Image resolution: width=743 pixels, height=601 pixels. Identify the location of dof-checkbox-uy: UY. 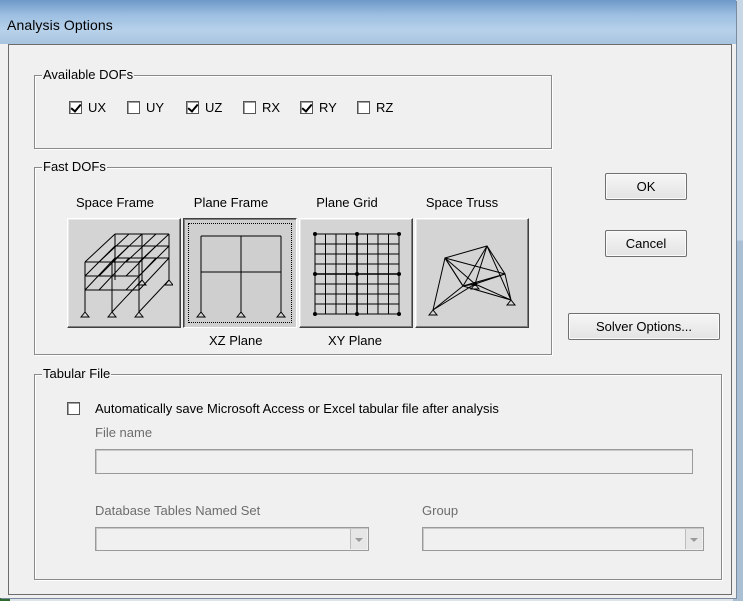
(145, 107).